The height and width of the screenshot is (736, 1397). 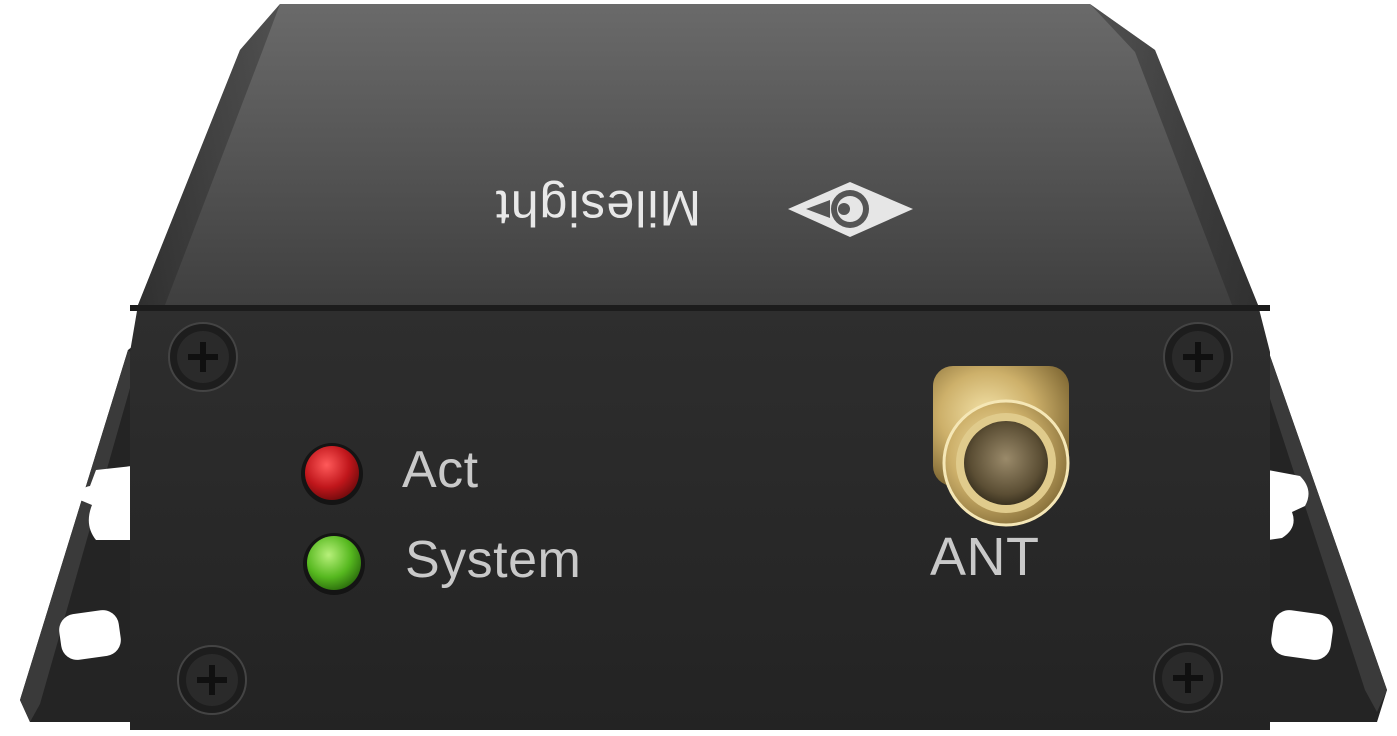 What do you see at coordinates (493, 560) in the screenshot?
I see `system-led-label: System` at bounding box center [493, 560].